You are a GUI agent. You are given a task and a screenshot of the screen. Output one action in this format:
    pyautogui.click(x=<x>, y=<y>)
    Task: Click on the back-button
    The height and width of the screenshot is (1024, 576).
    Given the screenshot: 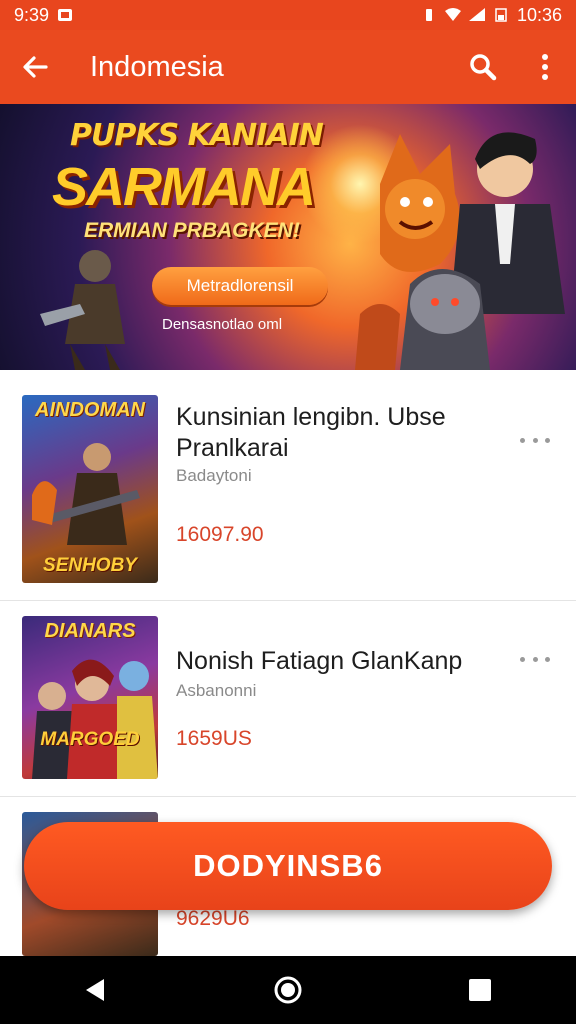 What is the action you would take?
    pyautogui.click(x=35, y=67)
    